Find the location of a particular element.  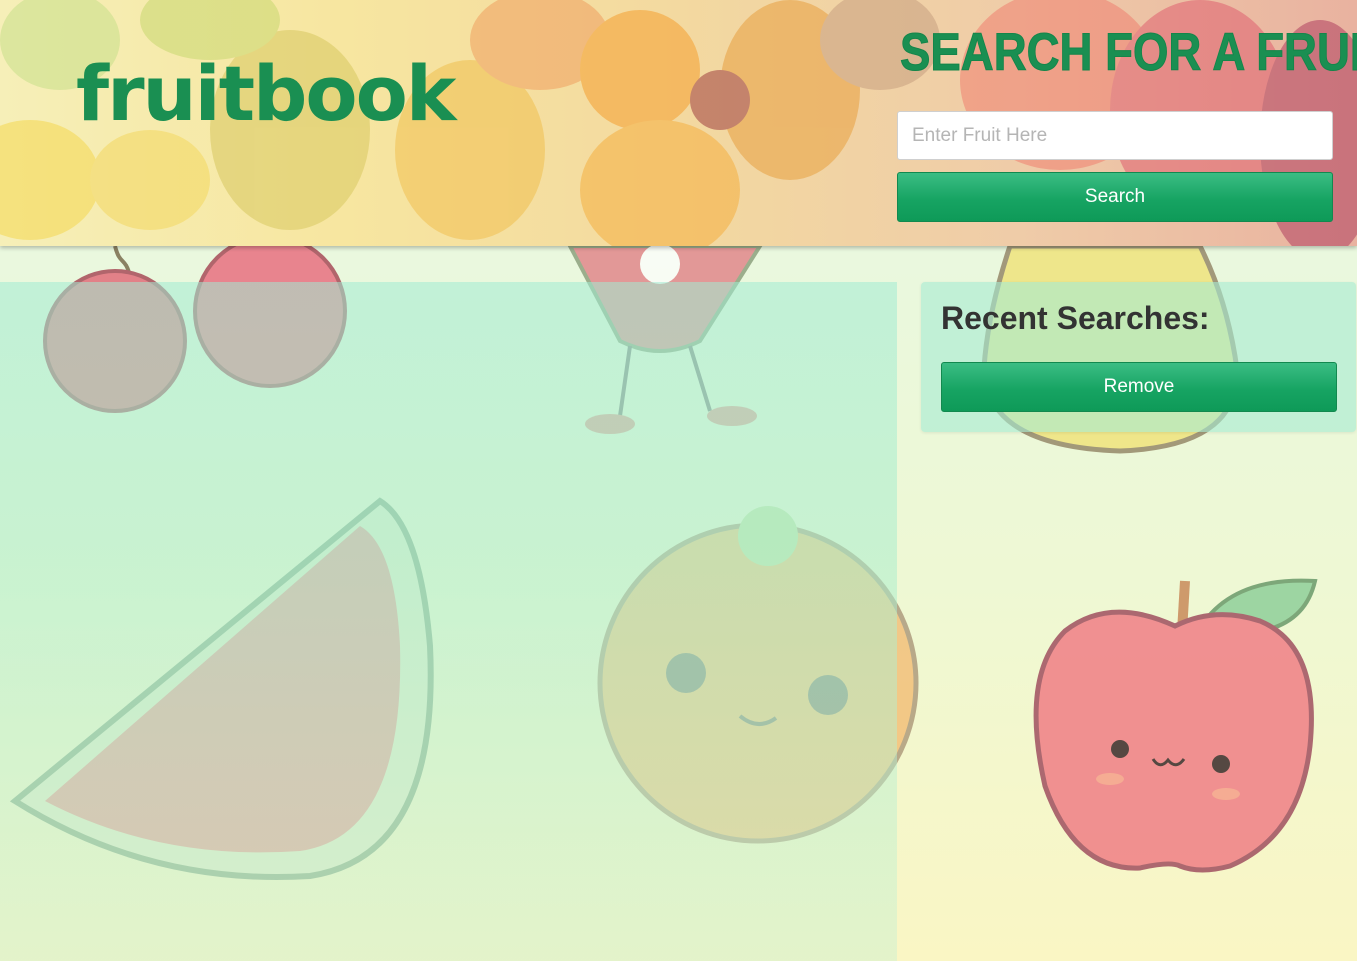

recent-searches-panel: Recent Searches: Remove is located at coordinates (1138, 357).